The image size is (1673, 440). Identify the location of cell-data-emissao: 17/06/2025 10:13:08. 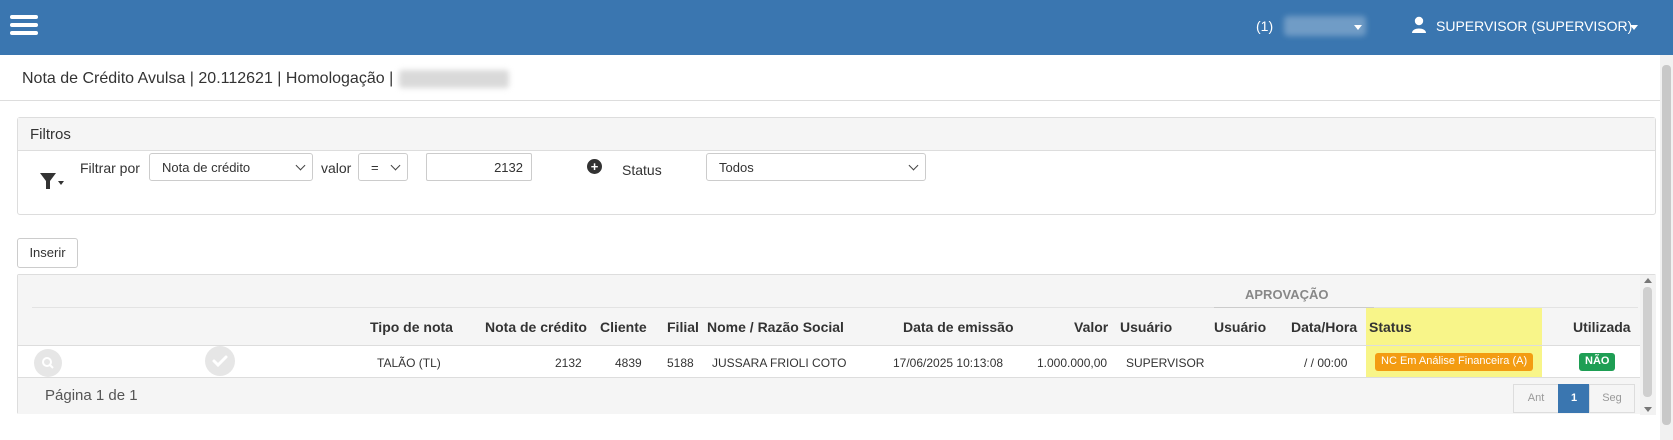
(948, 363).